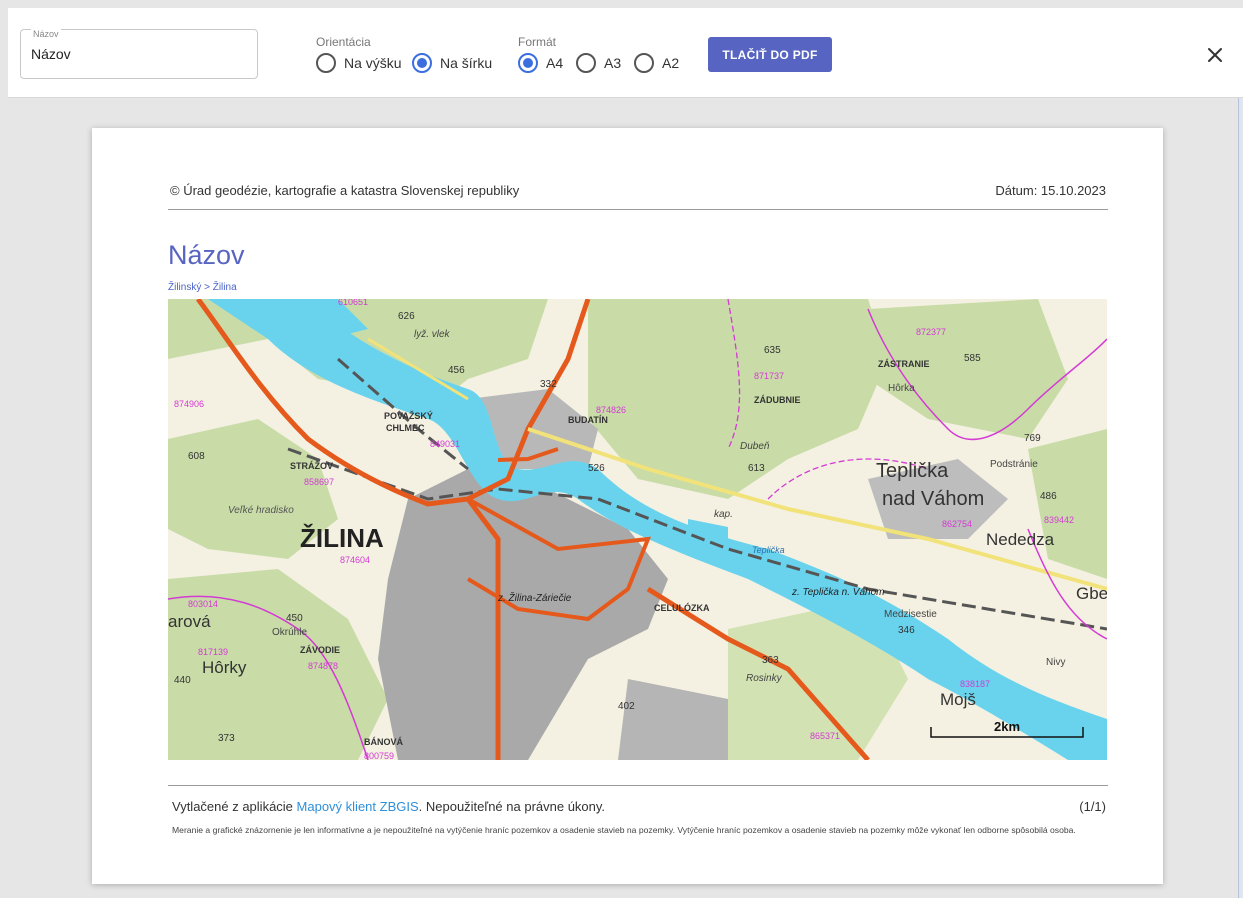  What do you see at coordinates (182, 680) in the screenshot?
I see `map-elevation: 440` at bounding box center [182, 680].